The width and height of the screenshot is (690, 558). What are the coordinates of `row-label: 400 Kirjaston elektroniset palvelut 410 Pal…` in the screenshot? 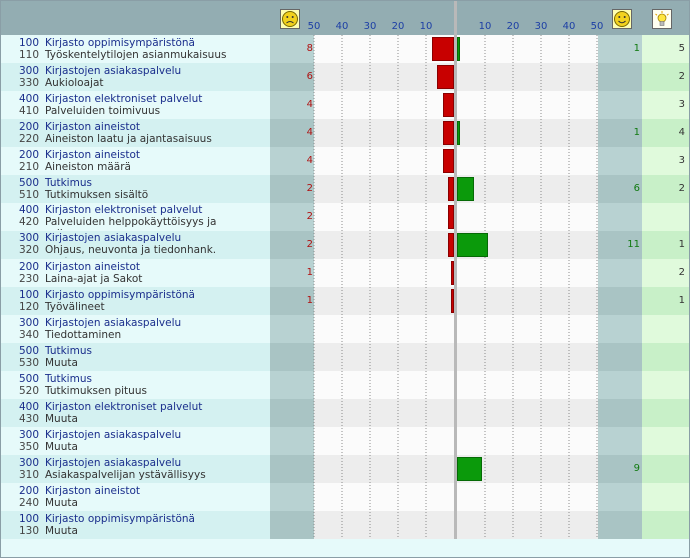 It's located at (138, 106).